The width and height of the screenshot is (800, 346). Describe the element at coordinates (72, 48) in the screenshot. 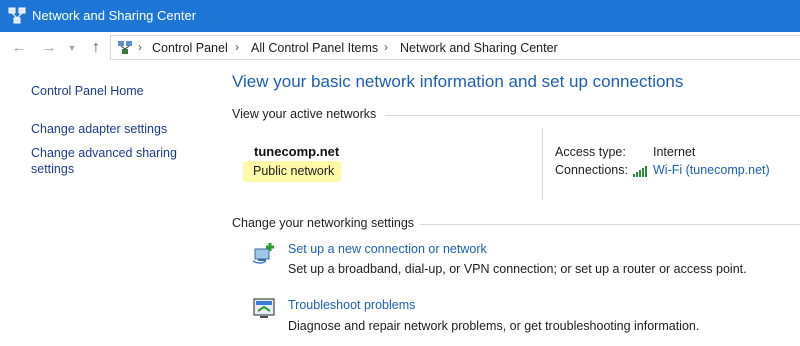

I see `recent-locations-chevron-icon: ▼` at that location.